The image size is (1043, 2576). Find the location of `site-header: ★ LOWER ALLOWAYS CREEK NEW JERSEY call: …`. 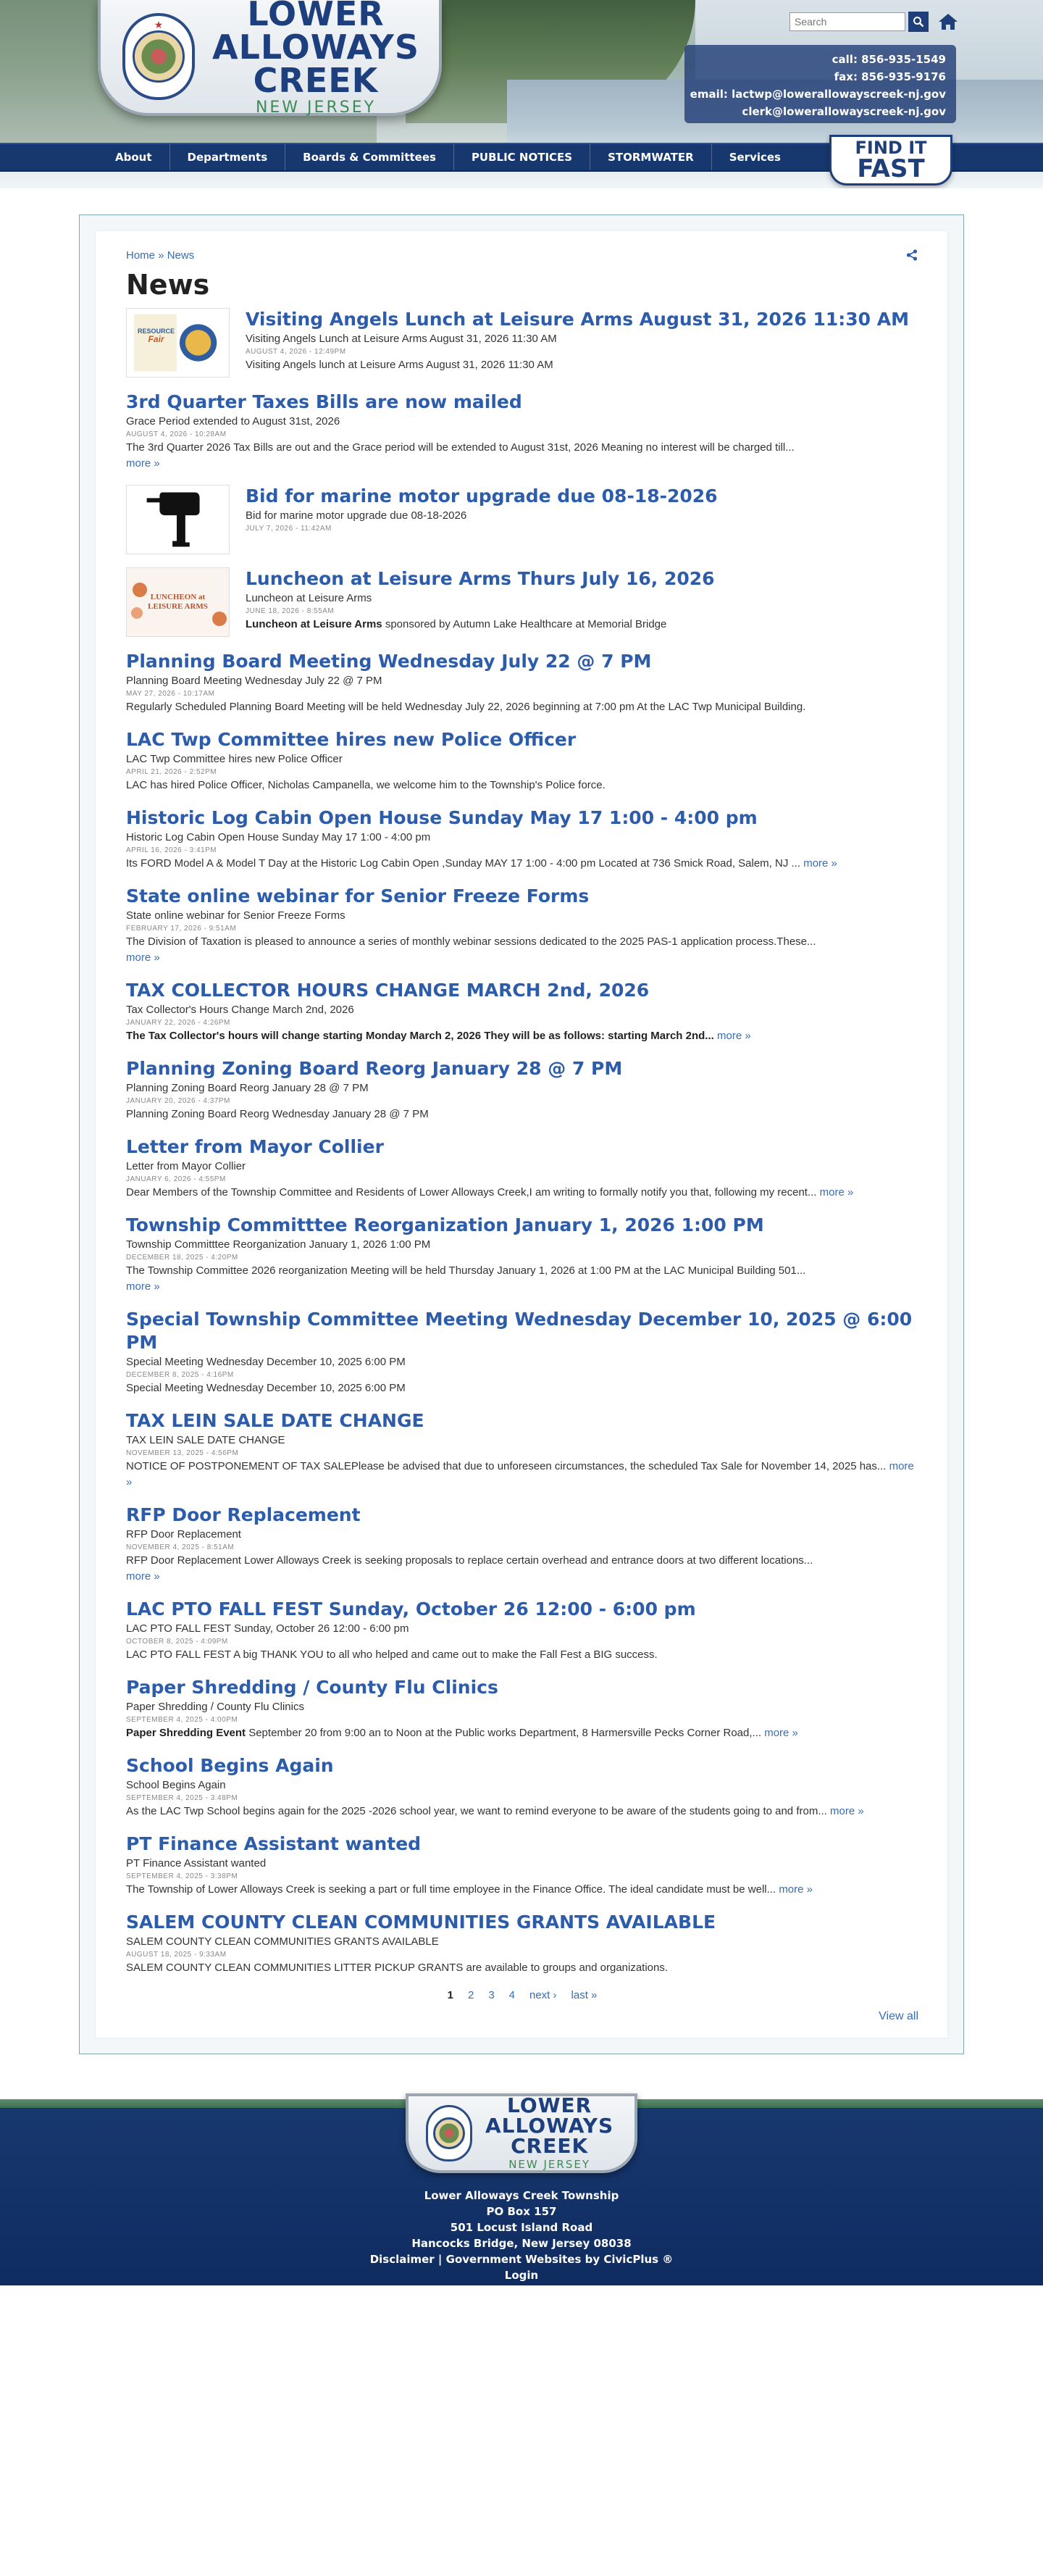

site-header: ★ LOWER ALLOWAYS CREEK NEW JERSEY call: … is located at coordinates (521, 94).